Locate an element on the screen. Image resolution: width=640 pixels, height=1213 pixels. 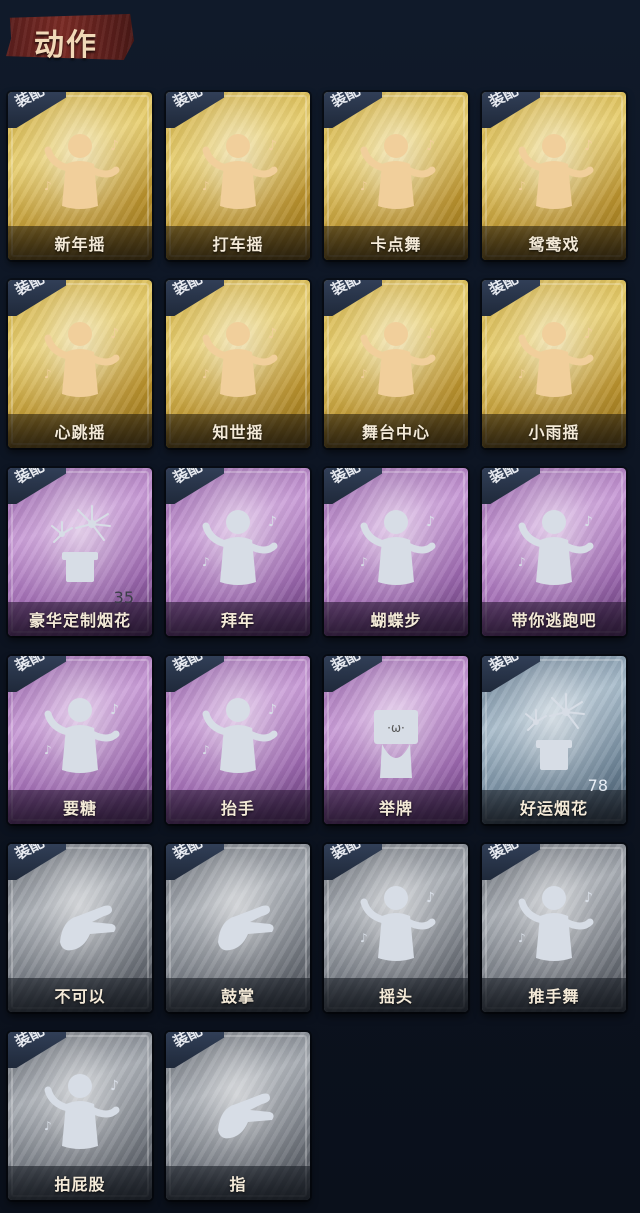
action-name: 指 is located at coordinates (238, 1184).